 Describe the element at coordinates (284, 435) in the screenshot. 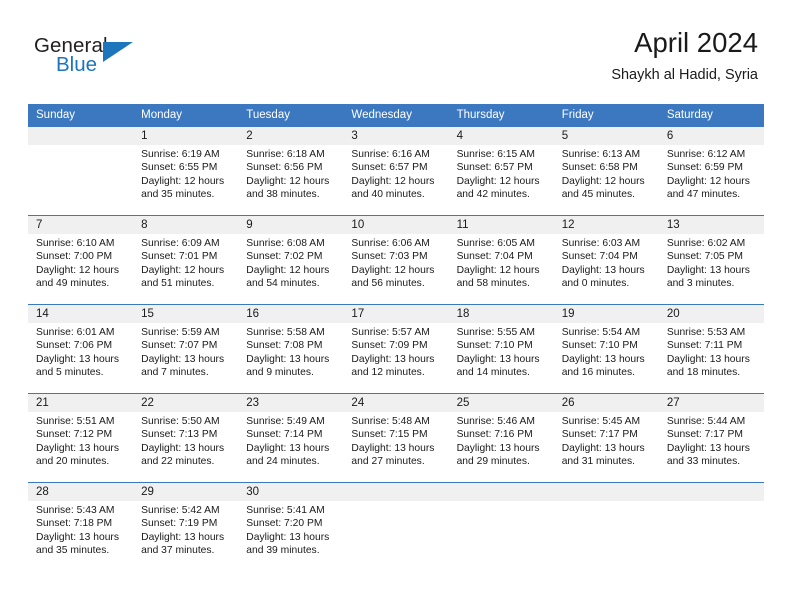

I see `sunset-text: Sunset: 7:14 PM` at that location.